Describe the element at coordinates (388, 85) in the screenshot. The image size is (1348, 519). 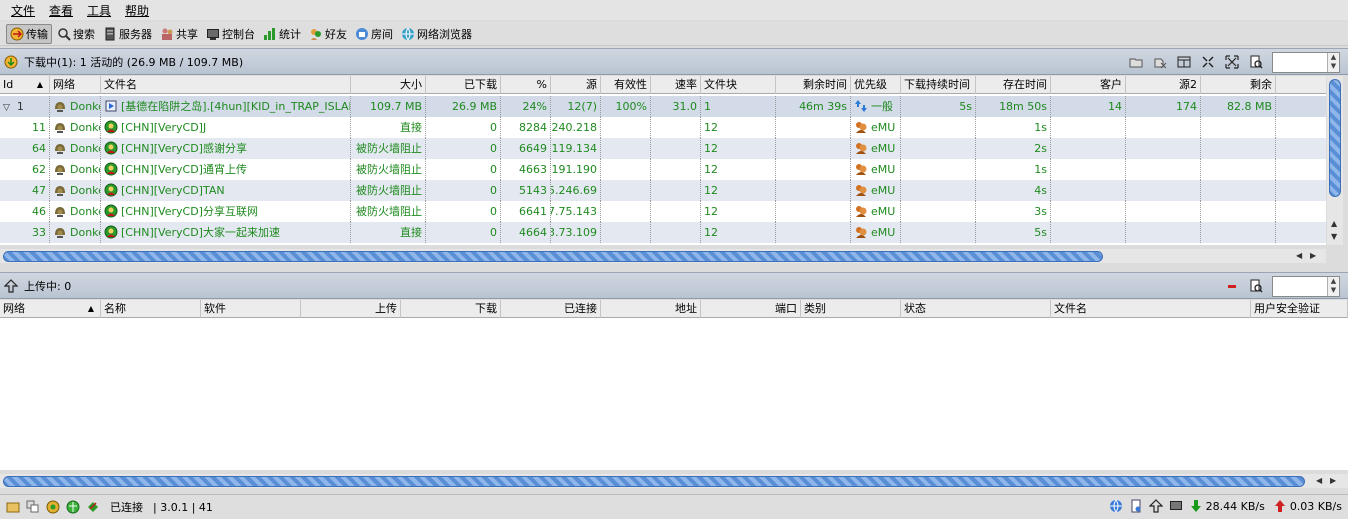
I see `col-size: 大小` at that location.